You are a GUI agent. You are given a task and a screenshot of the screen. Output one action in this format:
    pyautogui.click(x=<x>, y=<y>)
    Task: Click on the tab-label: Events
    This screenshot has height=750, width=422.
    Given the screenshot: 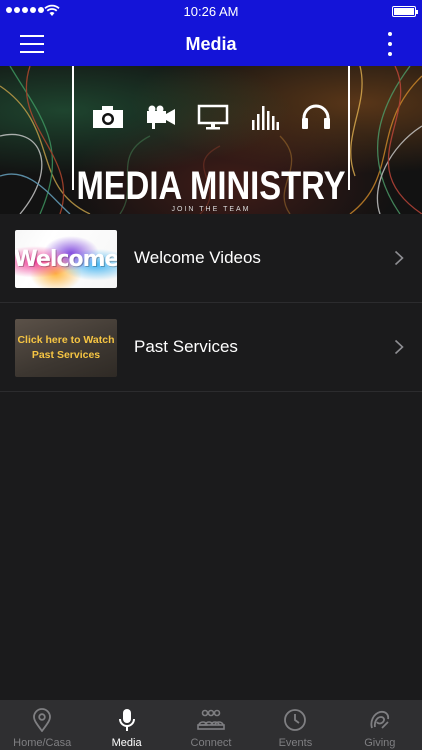 What is the action you would take?
    pyautogui.click(x=295, y=743)
    